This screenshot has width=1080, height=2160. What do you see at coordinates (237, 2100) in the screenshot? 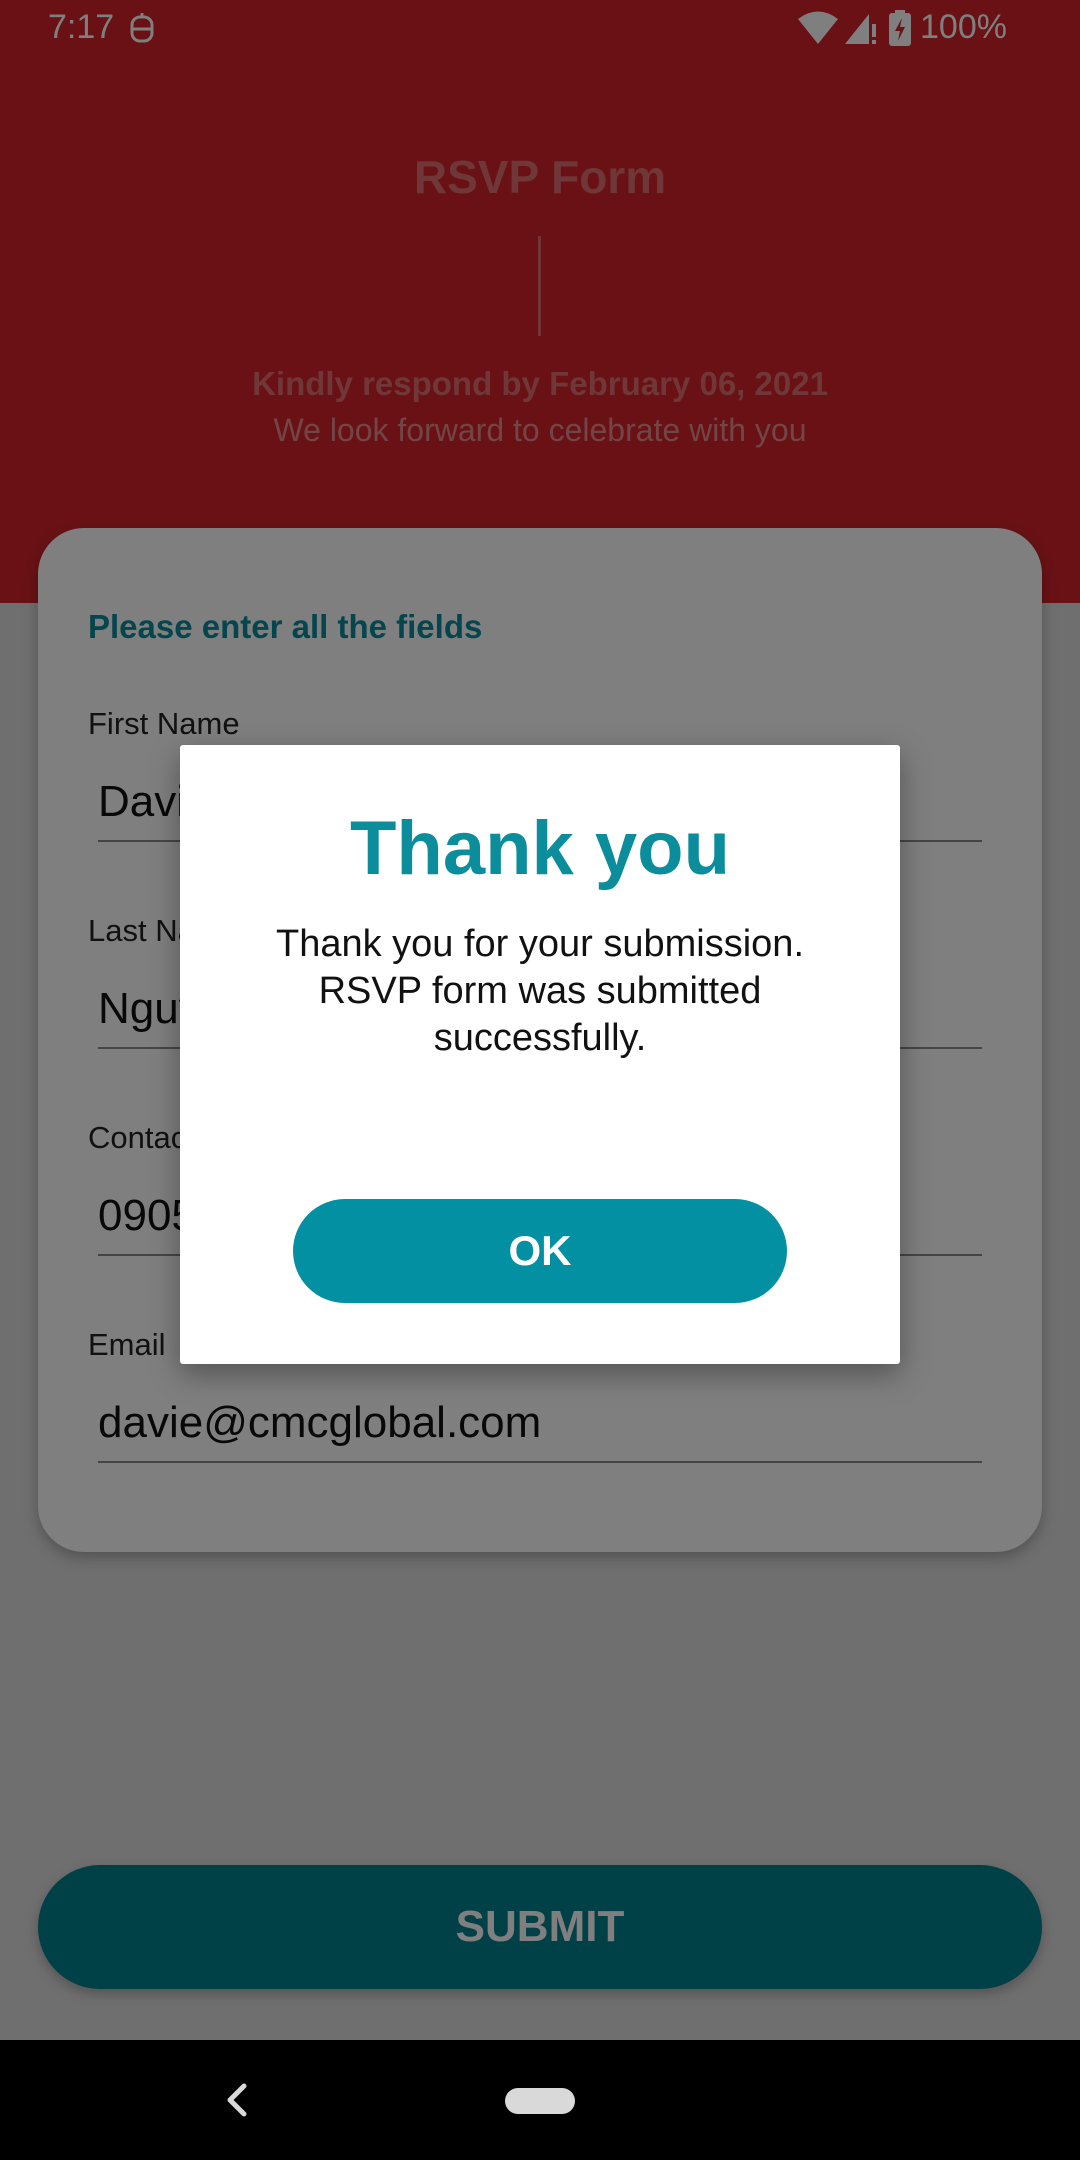
I see `back-icon` at bounding box center [237, 2100].